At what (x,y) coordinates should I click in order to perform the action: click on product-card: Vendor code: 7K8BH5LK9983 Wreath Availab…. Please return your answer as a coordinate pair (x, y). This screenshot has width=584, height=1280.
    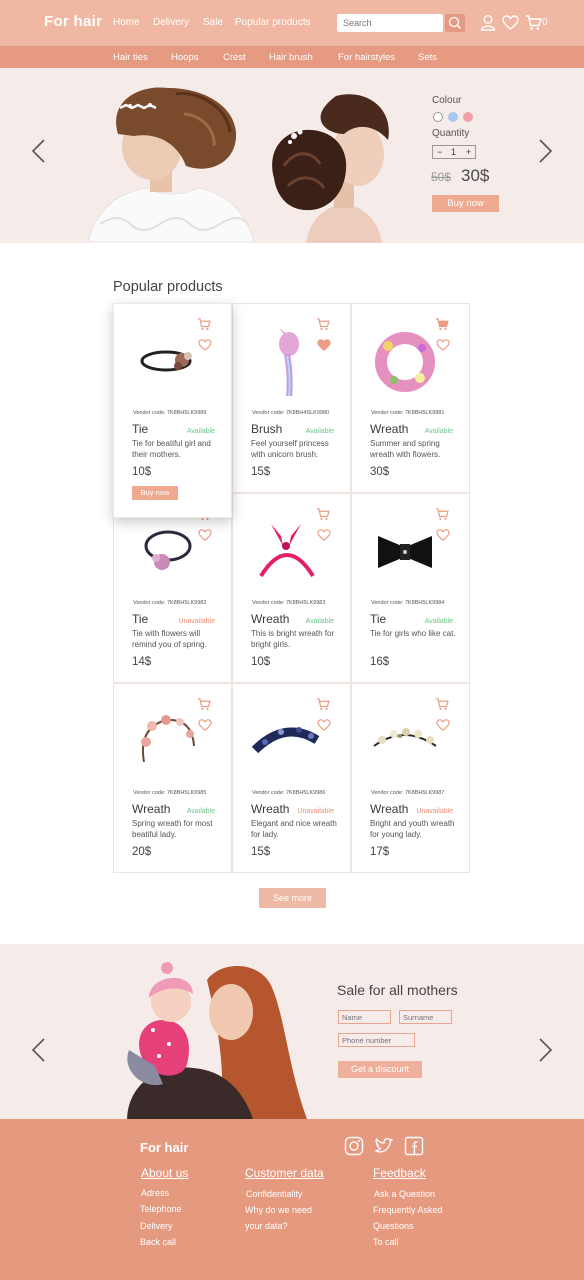
    Looking at the image, I should click on (291, 588).